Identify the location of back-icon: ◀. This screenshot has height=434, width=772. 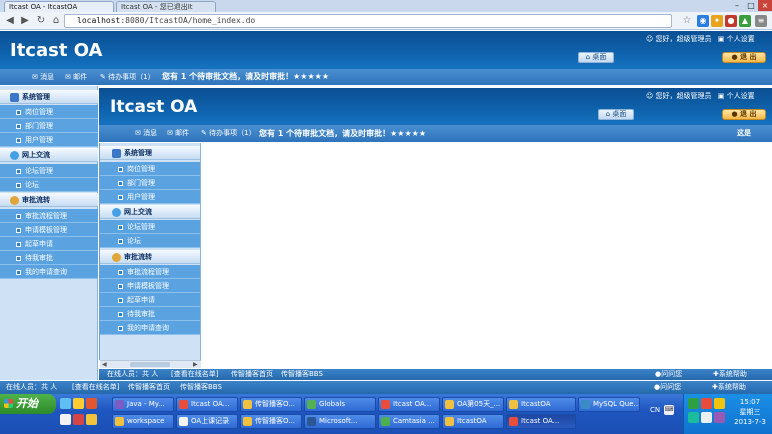
(10, 21).